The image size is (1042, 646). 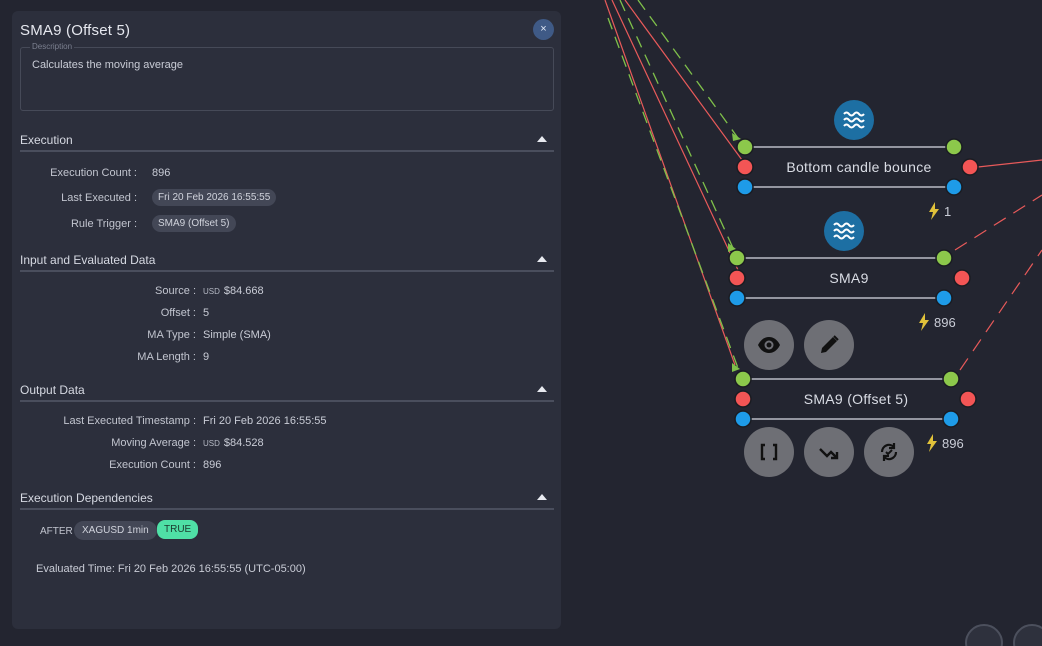 I want to click on section-input-header: Input and Evaluated Data, so click(x=287, y=260).